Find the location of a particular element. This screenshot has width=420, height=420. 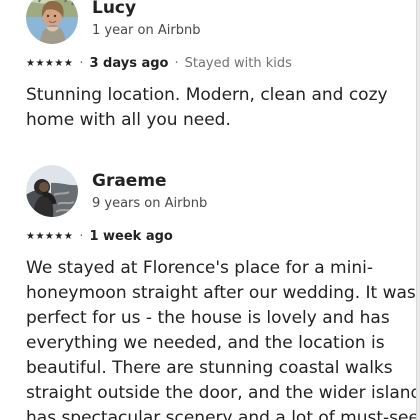

scroll-edge-divider is located at coordinates (418, 210).